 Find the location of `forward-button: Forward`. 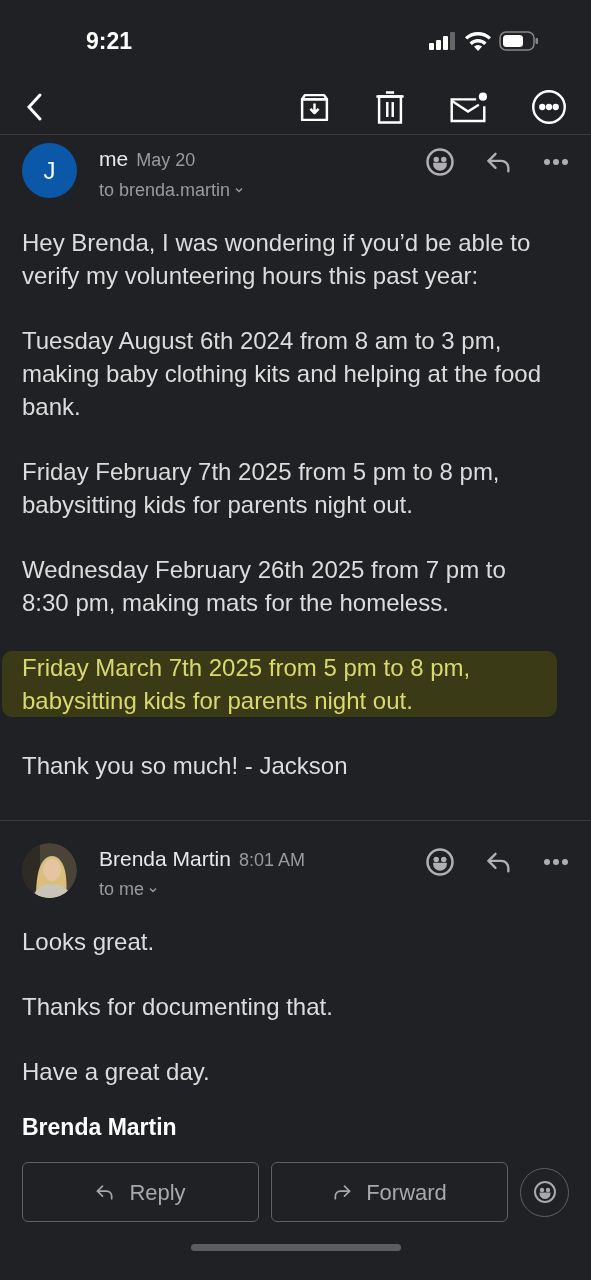

forward-button: Forward is located at coordinates (389, 1192).